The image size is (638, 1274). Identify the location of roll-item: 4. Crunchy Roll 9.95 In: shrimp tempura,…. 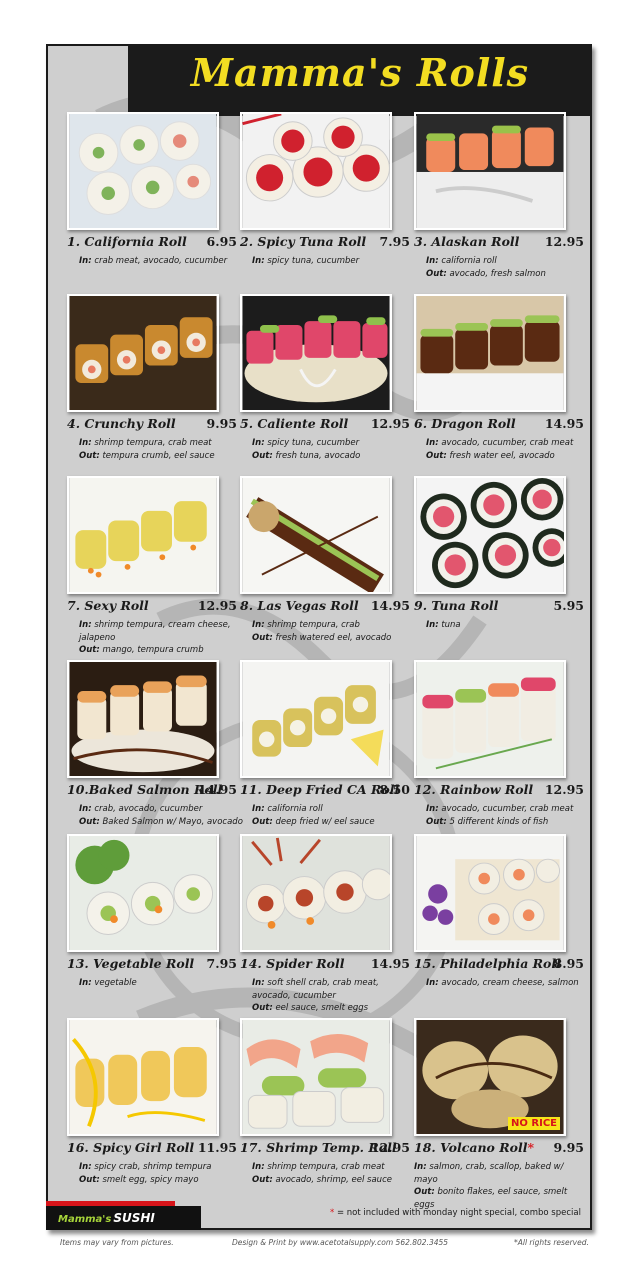
(156, 384).